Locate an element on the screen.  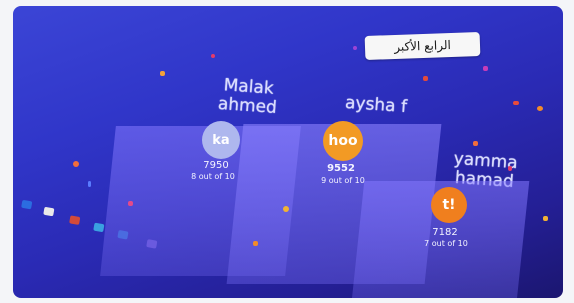
player-name-line2: ahmed is located at coordinates (247, 106).